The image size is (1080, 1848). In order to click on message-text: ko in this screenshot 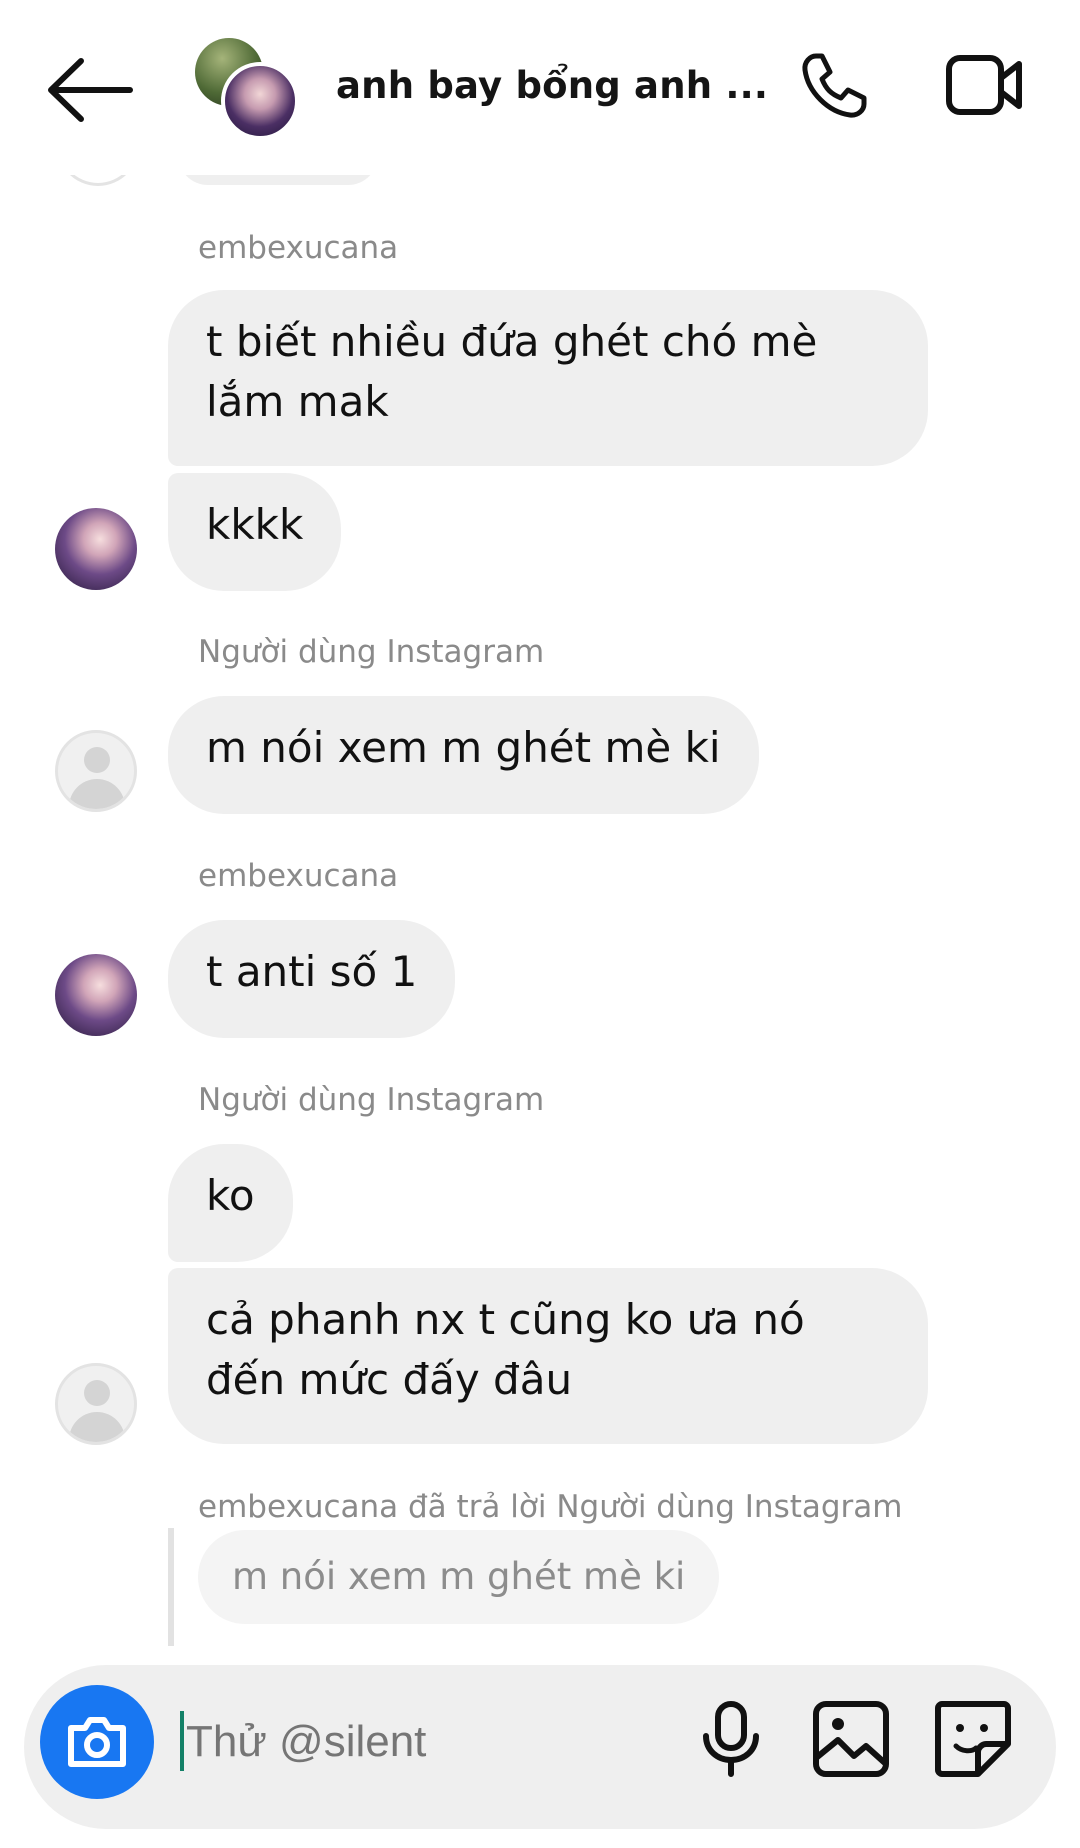, I will do `click(230, 1195)`.